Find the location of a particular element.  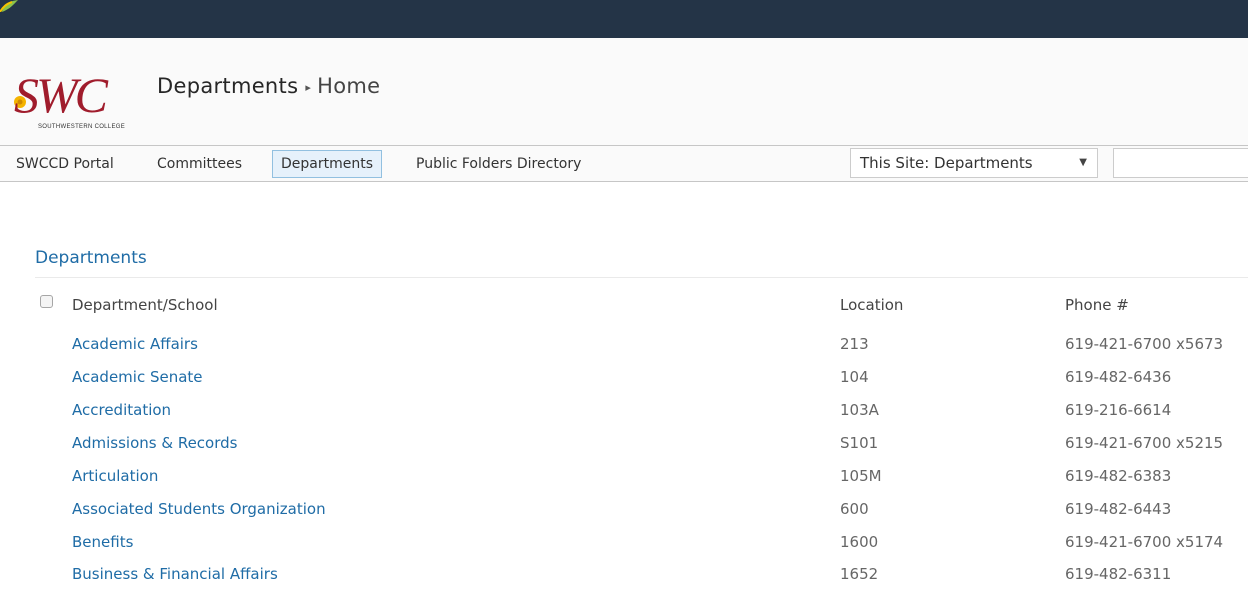

location-cell: 600 is located at coordinates (854, 509).